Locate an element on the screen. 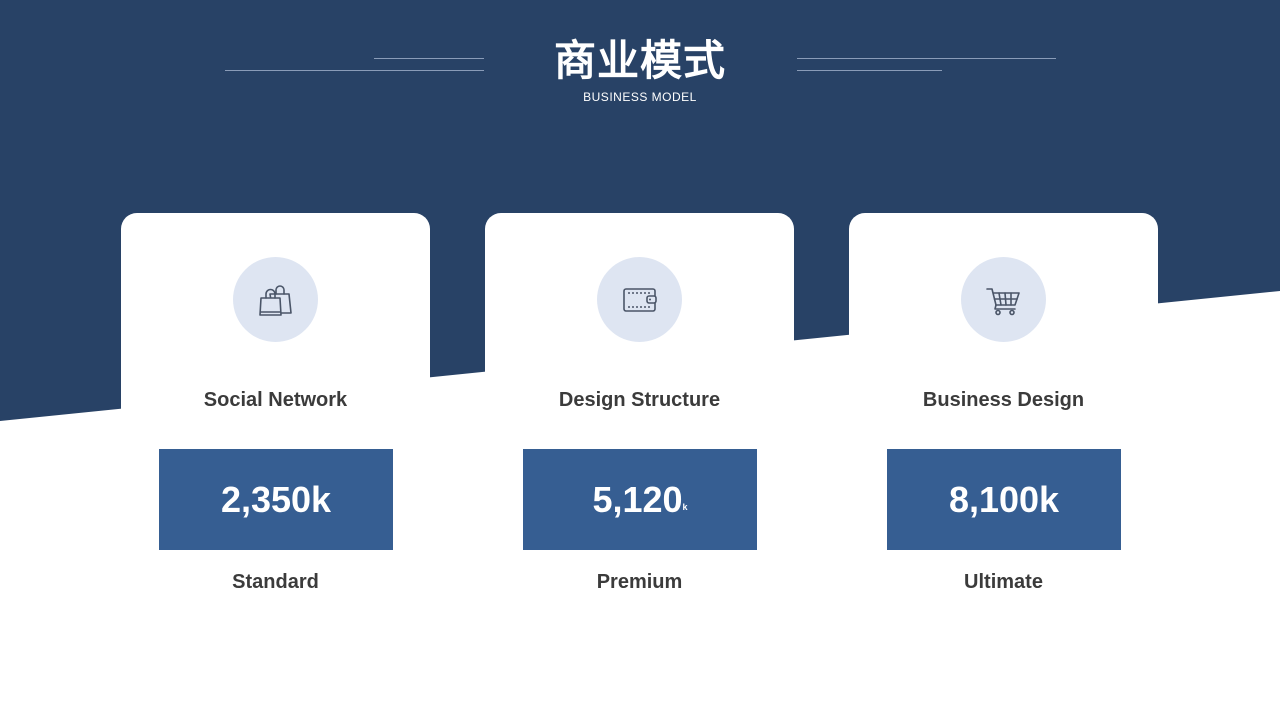  shopping-bag-icon is located at coordinates (275, 300).